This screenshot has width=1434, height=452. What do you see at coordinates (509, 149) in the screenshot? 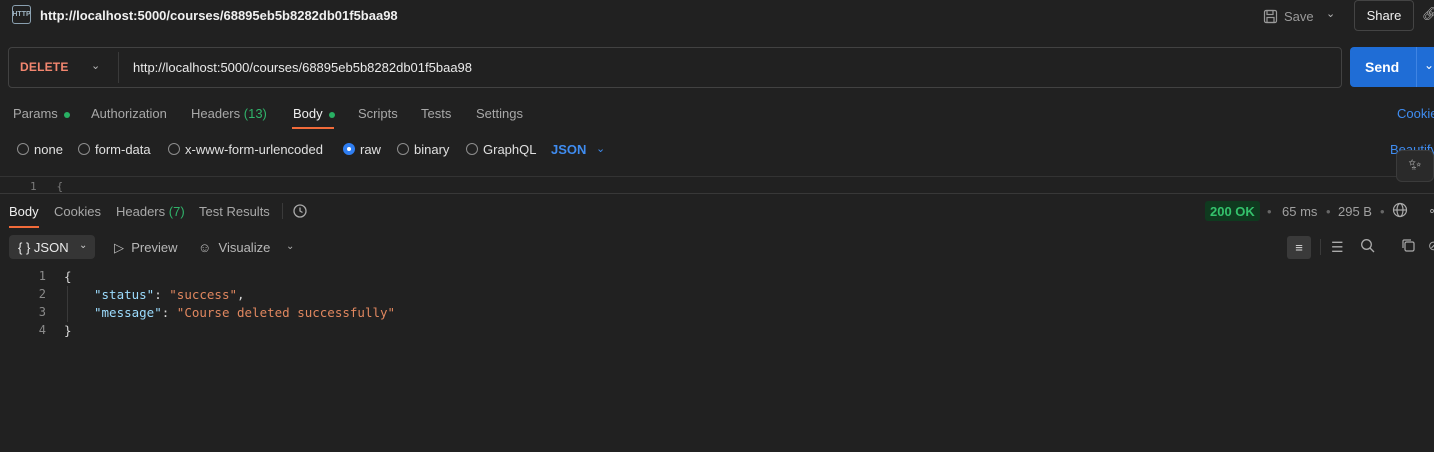
I see `option-graphql-label: GraphQL` at bounding box center [509, 149].